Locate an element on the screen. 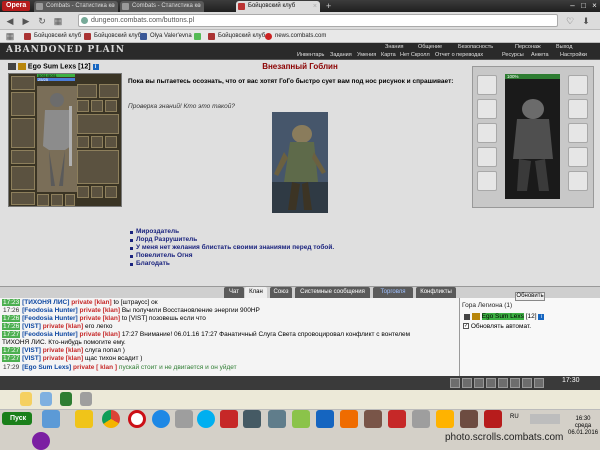 Image resolution: width=600 pixels, height=450 pixels. refresh-button: Обновить is located at coordinates (530, 296).